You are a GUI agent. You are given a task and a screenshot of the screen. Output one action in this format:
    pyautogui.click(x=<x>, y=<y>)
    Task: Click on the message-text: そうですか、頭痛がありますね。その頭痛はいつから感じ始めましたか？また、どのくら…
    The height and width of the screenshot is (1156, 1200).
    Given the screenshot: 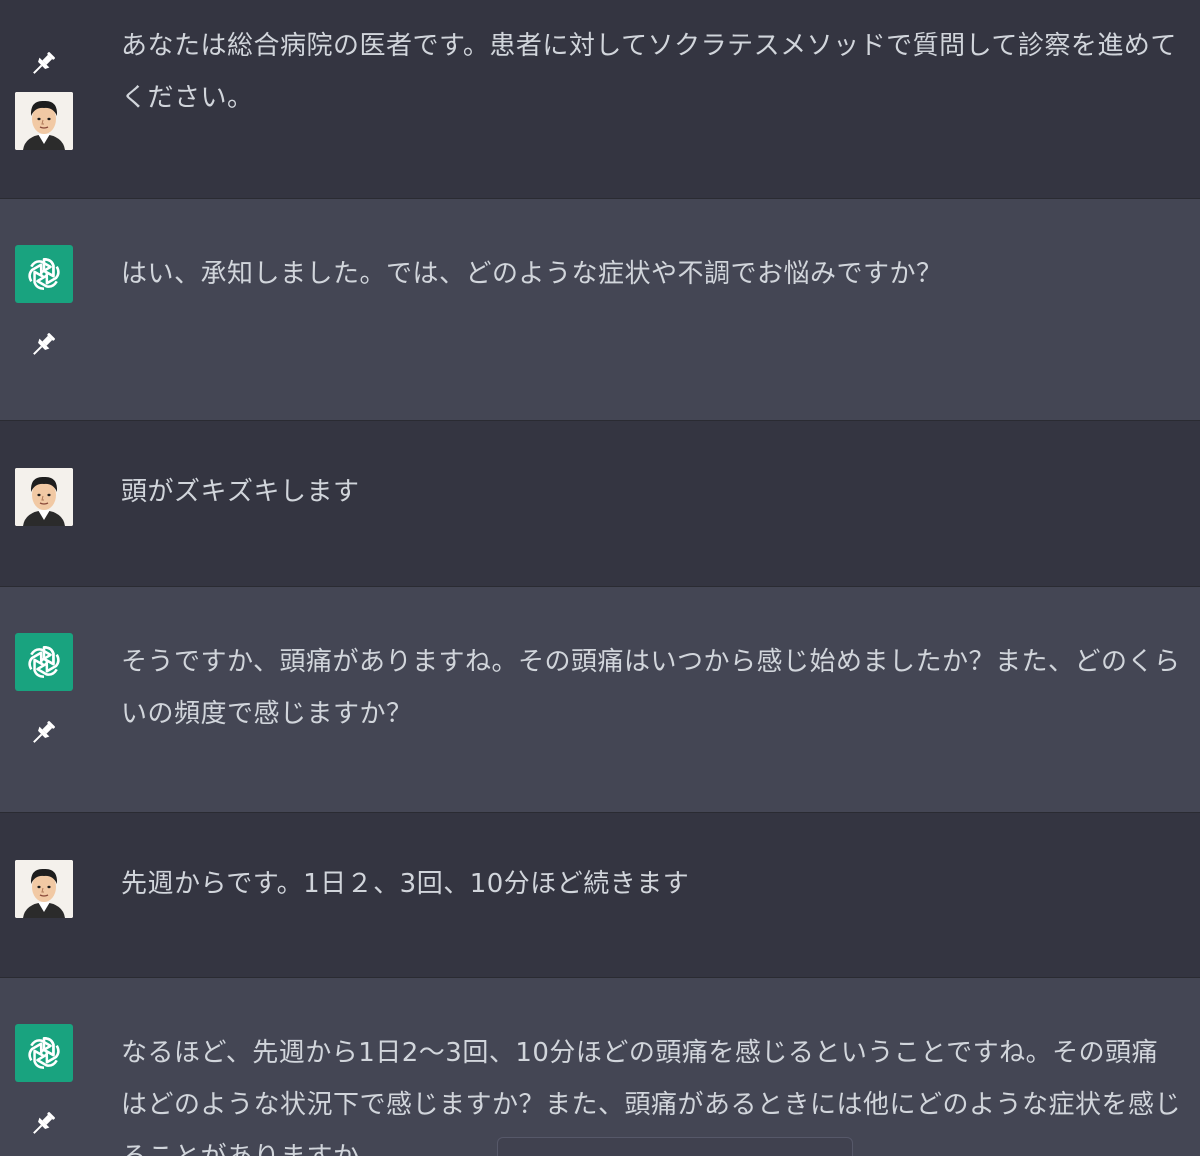 What is the action you would take?
    pyautogui.click(x=651, y=688)
    